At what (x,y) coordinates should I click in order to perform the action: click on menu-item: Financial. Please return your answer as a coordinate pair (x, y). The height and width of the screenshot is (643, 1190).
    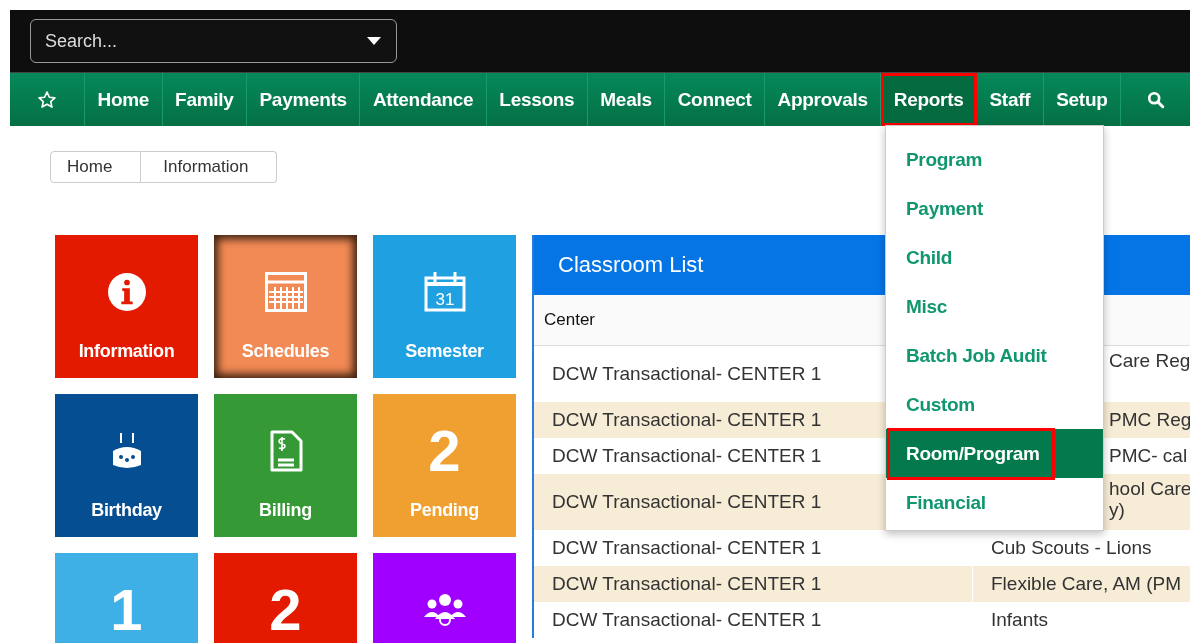
    Looking at the image, I should click on (994, 502).